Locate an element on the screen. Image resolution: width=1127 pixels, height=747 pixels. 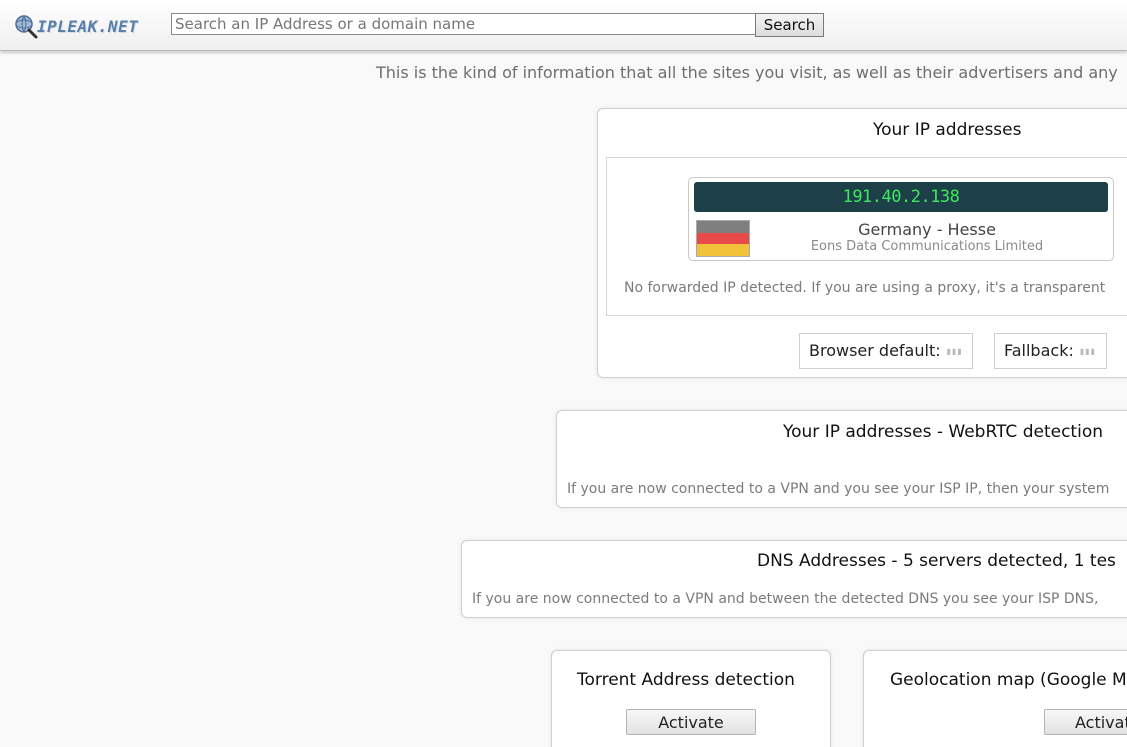
ip-country: Germany - Hesse is located at coordinates (927, 229).